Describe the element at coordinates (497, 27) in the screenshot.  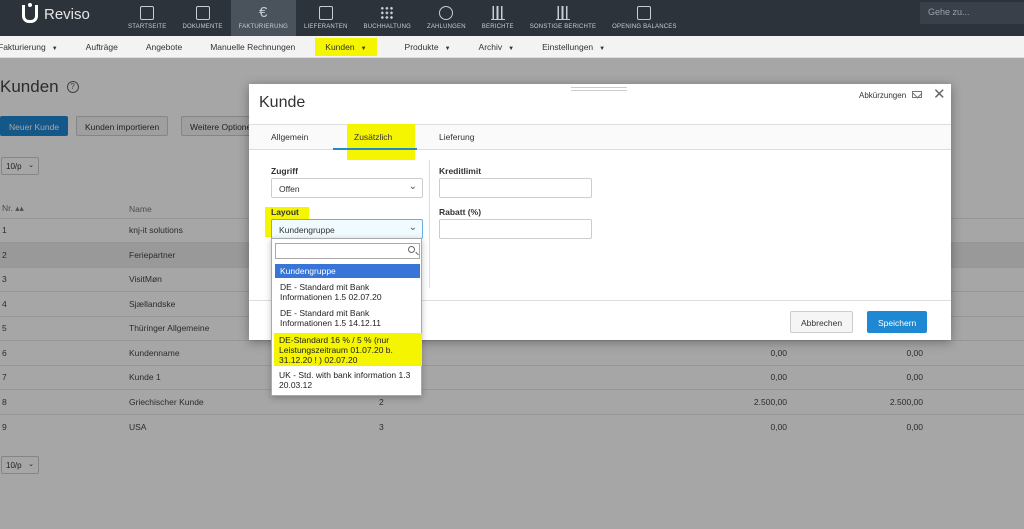
I see `nav-label: BERICHTE` at that location.